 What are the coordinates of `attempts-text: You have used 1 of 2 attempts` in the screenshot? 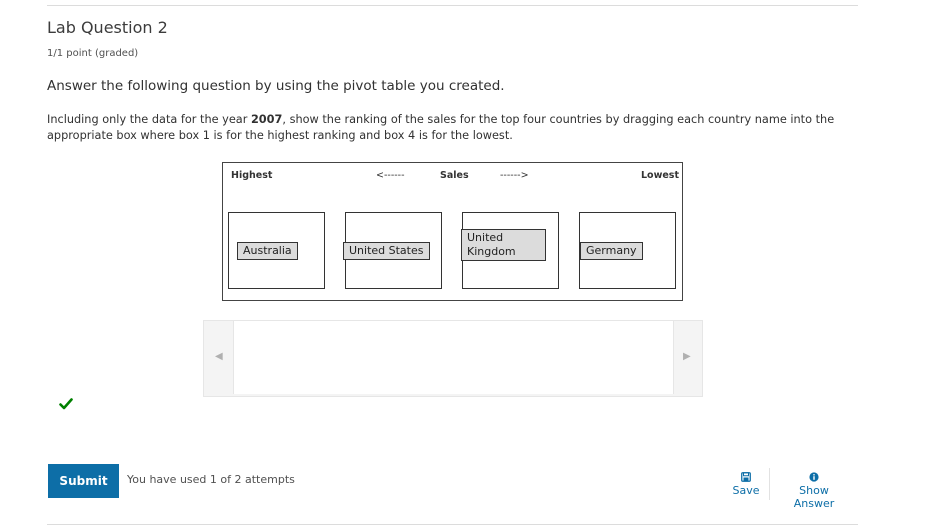 It's located at (211, 479).